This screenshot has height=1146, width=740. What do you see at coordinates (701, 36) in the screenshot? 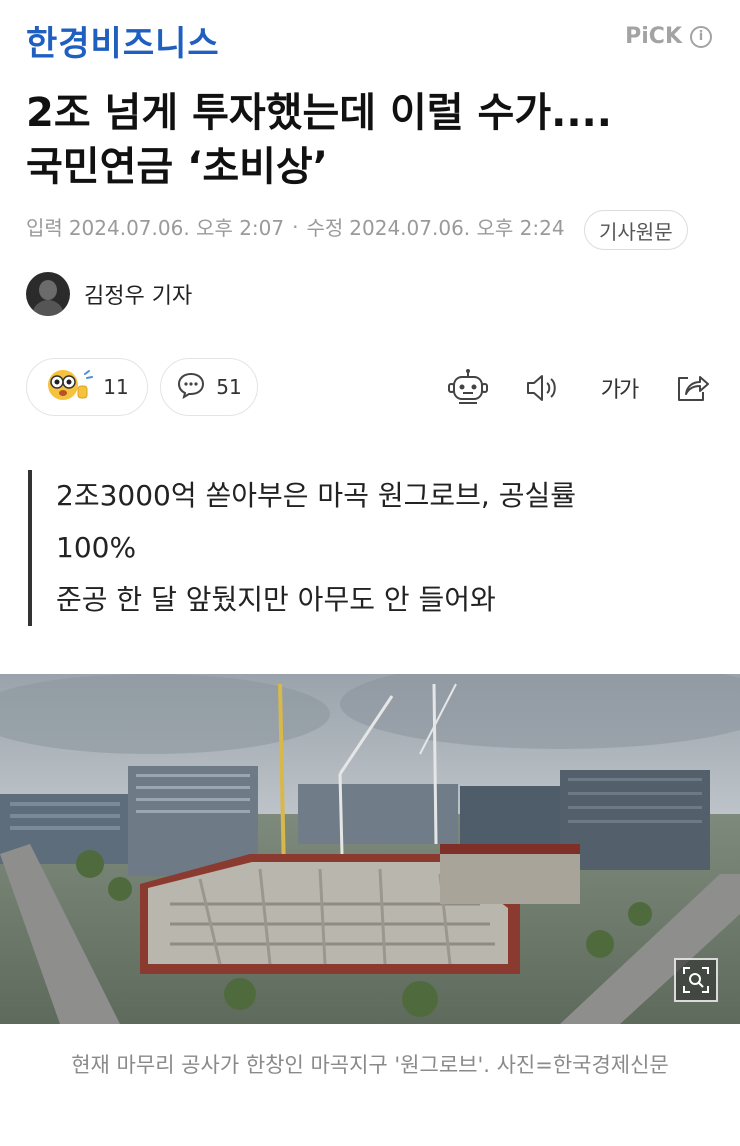
I see `info-icon: i` at bounding box center [701, 36].